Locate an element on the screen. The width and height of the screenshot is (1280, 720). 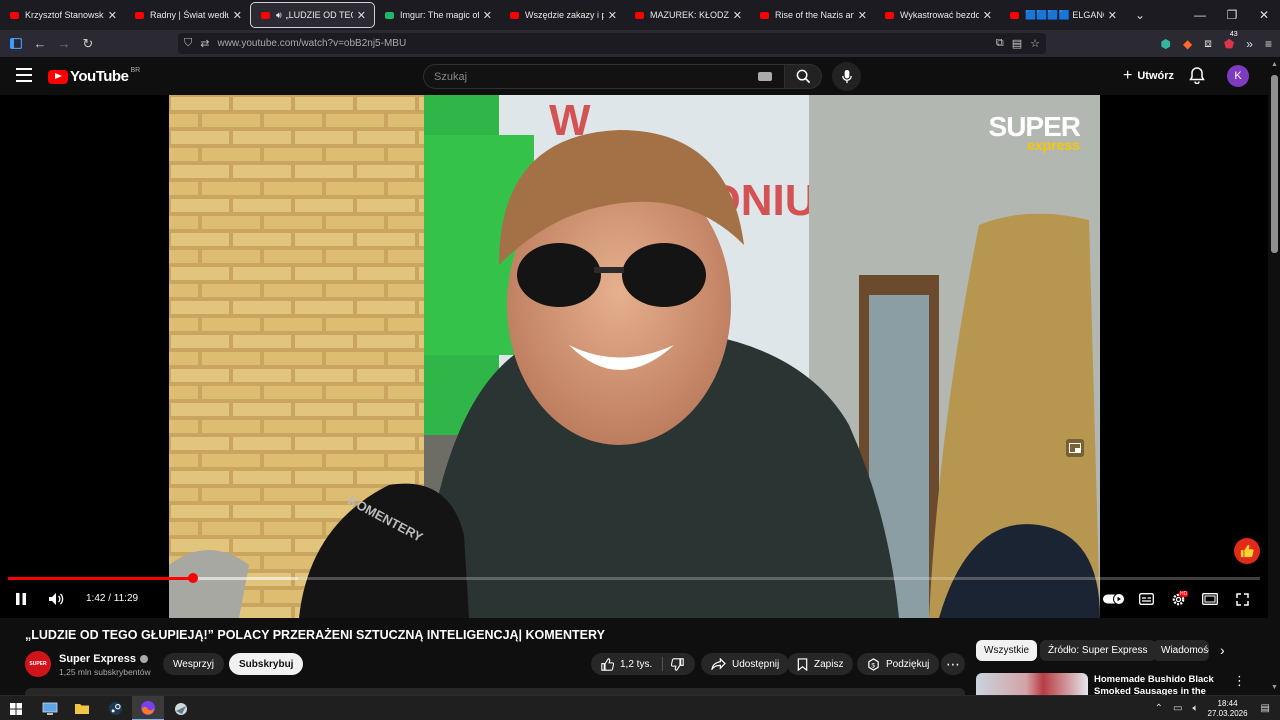
search-box: Szukaj is located at coordinates (604, 76).